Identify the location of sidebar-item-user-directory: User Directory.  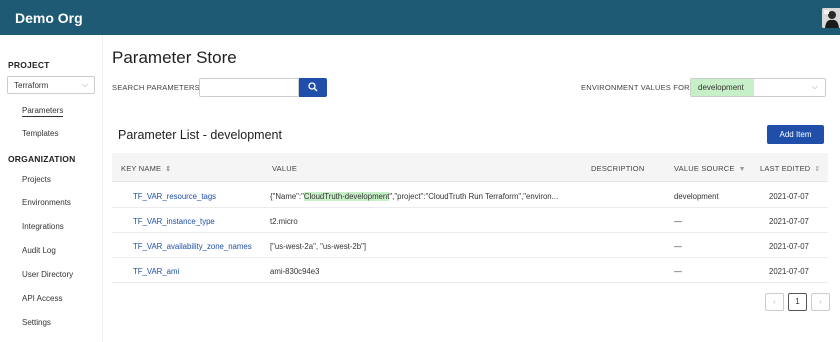
(47, 274).